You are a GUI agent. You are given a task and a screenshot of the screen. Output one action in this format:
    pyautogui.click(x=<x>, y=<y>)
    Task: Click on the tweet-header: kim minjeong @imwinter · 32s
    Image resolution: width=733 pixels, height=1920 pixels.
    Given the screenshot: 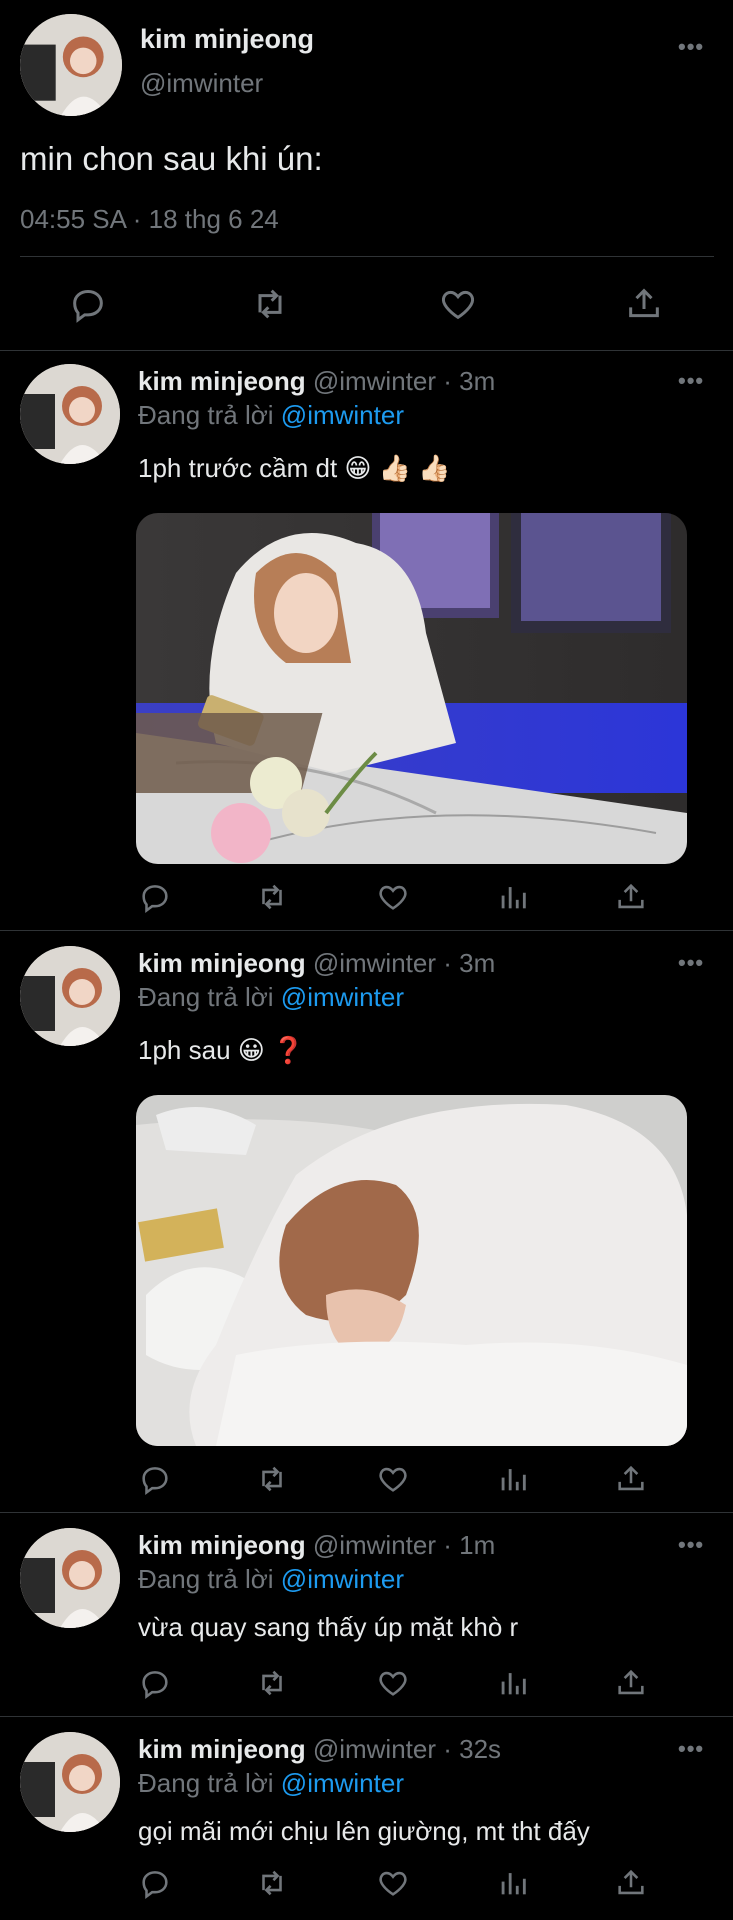 What is the action you would take?
    pyautogui.click(x=319, y=1749)
    